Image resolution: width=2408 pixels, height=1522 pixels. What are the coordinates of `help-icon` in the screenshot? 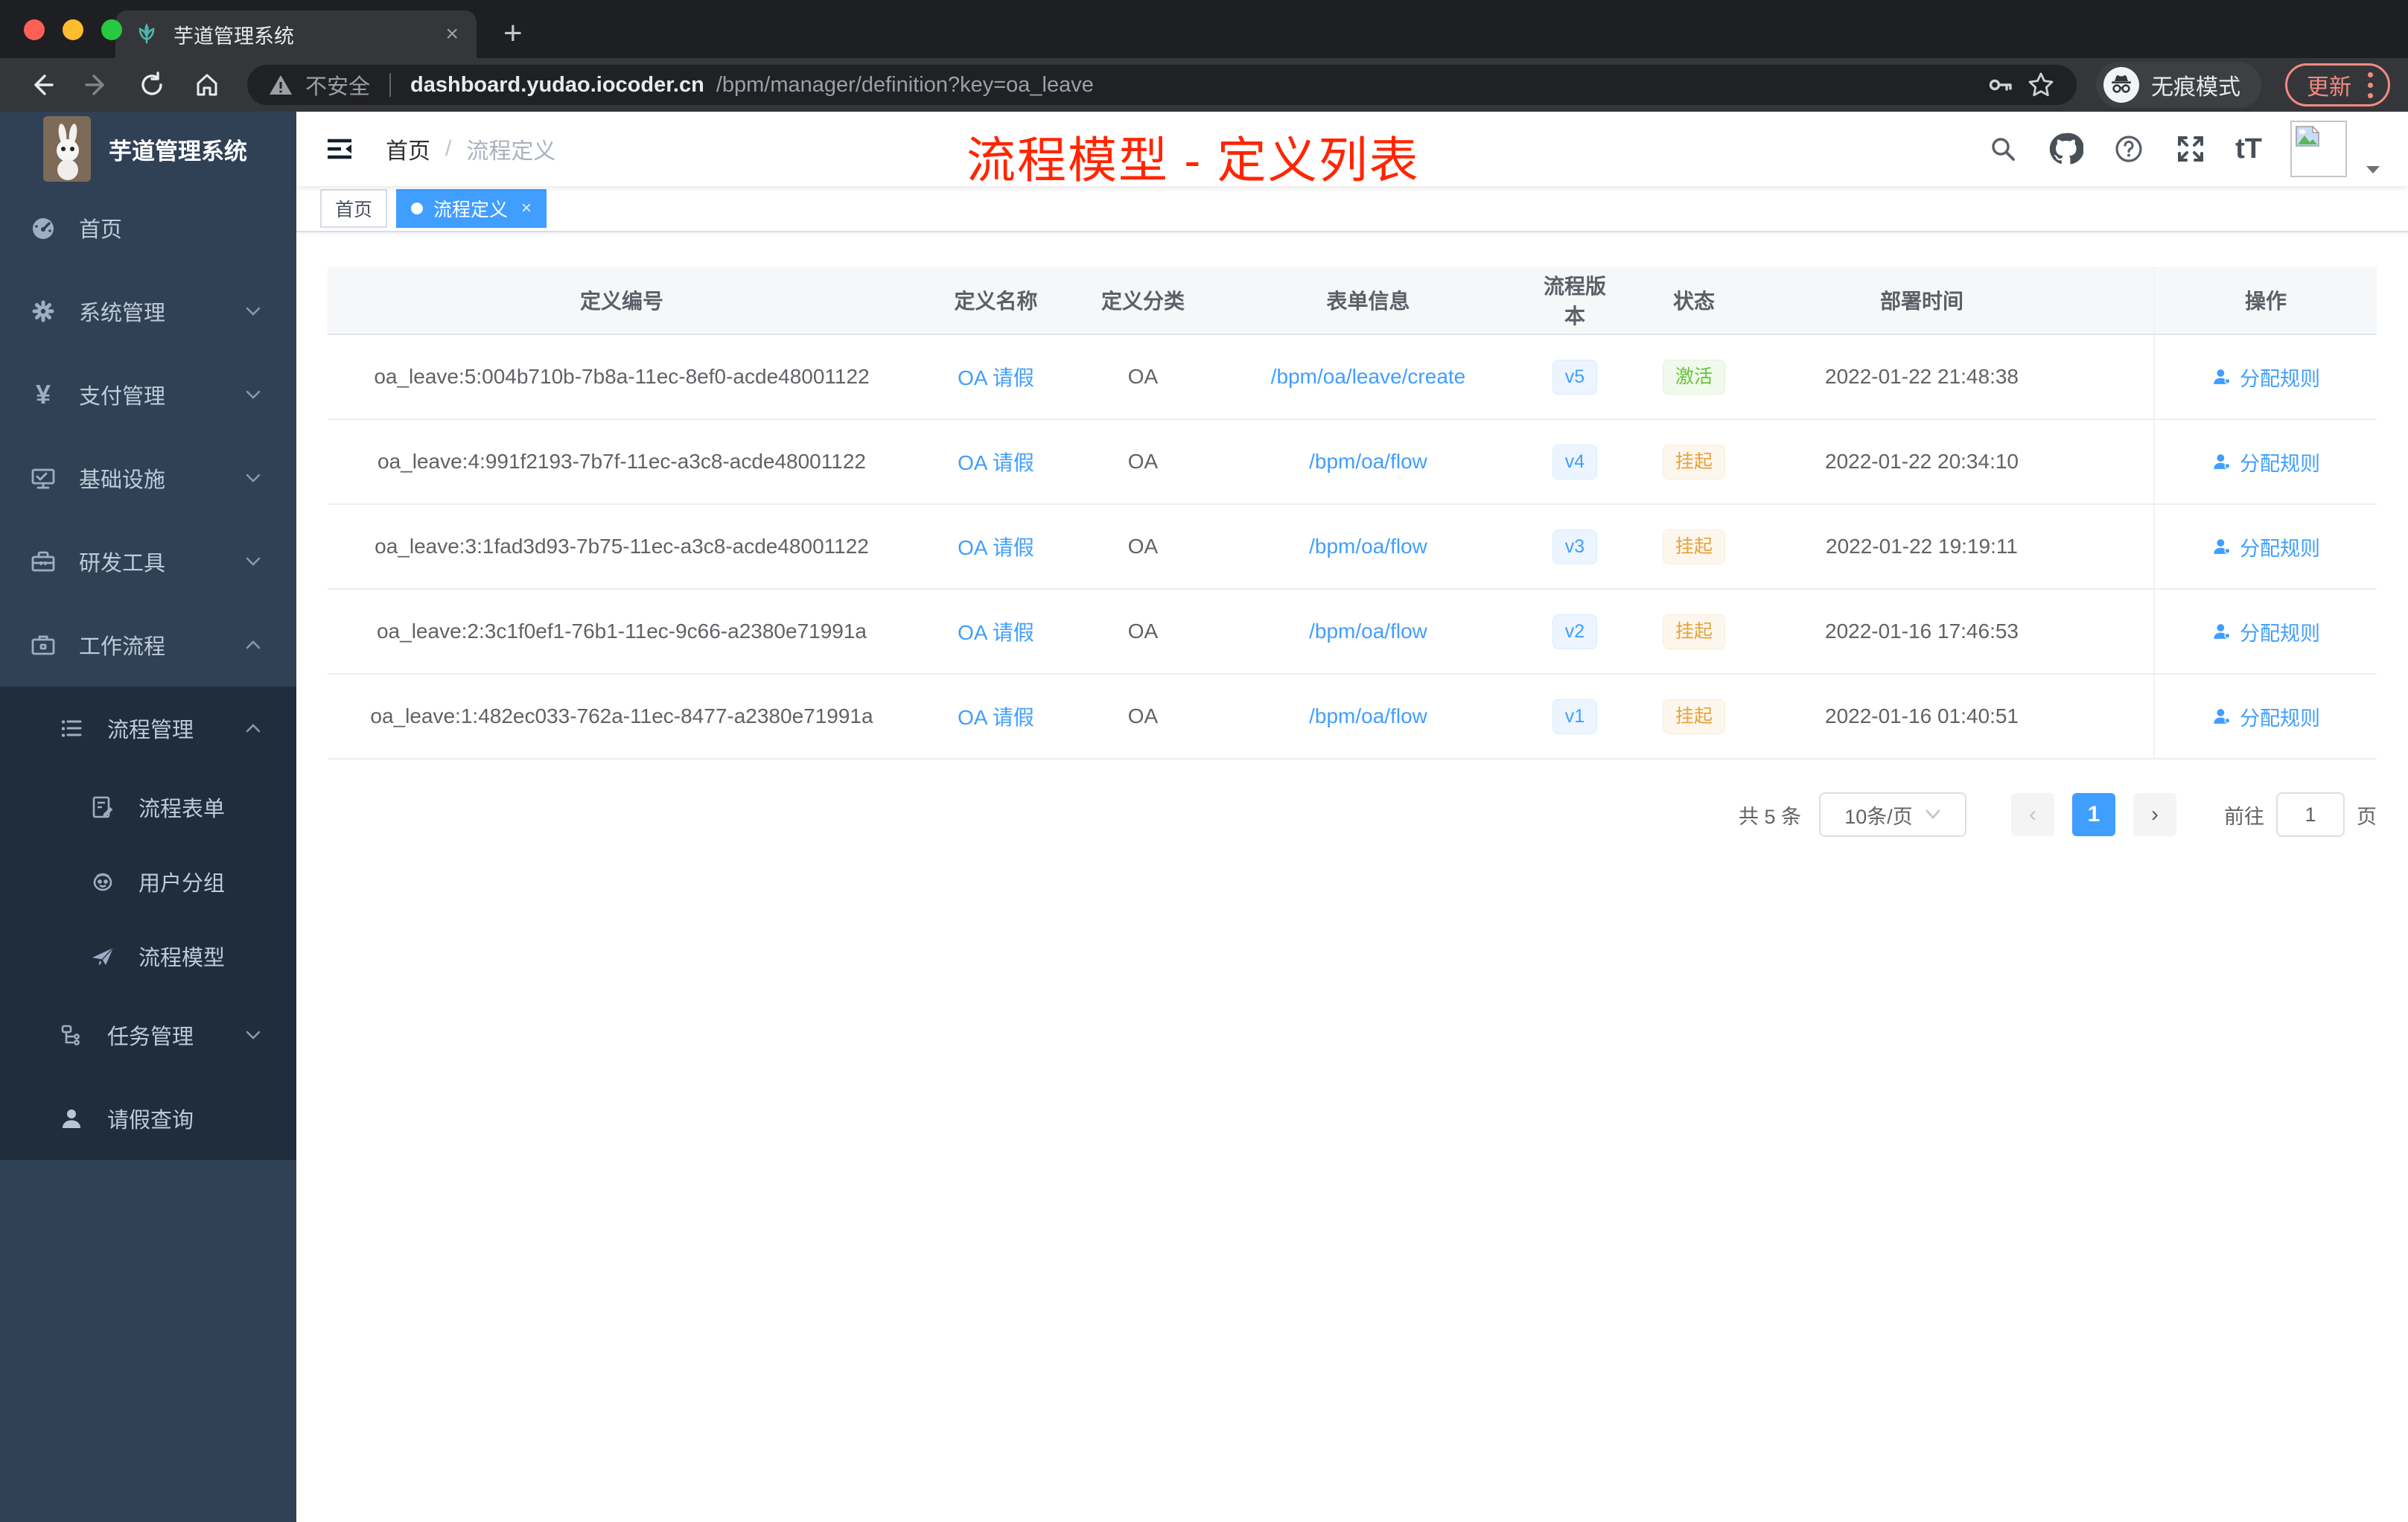 It's located at (2129, 149).